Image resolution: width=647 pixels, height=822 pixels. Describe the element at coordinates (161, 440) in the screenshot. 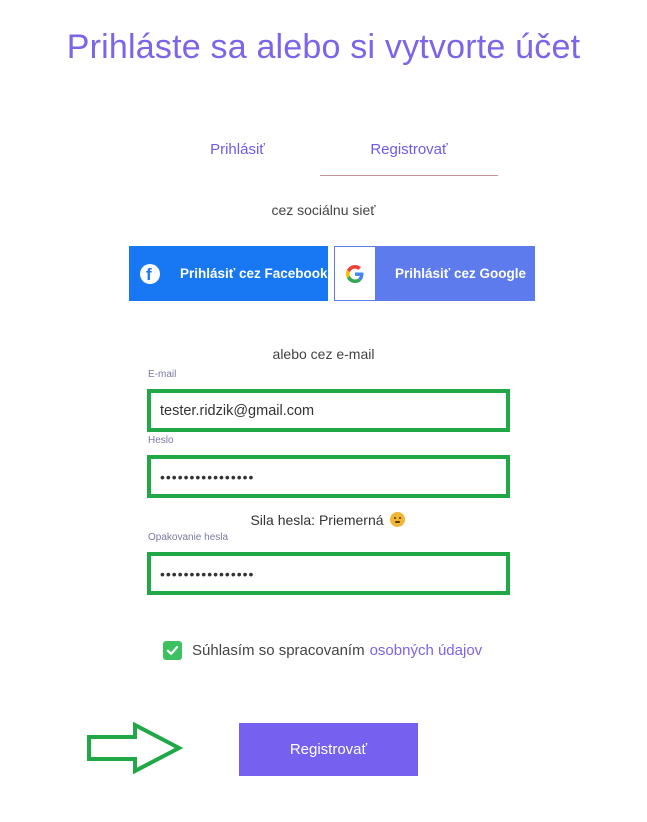

I see `password-label: Heslo` at that location.